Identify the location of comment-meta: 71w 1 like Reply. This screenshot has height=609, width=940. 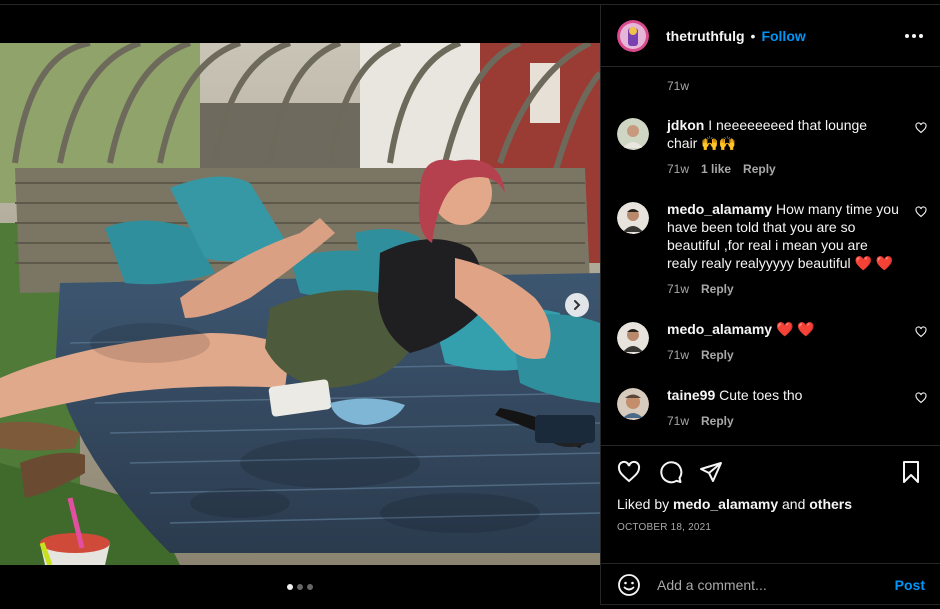
(721, 169).